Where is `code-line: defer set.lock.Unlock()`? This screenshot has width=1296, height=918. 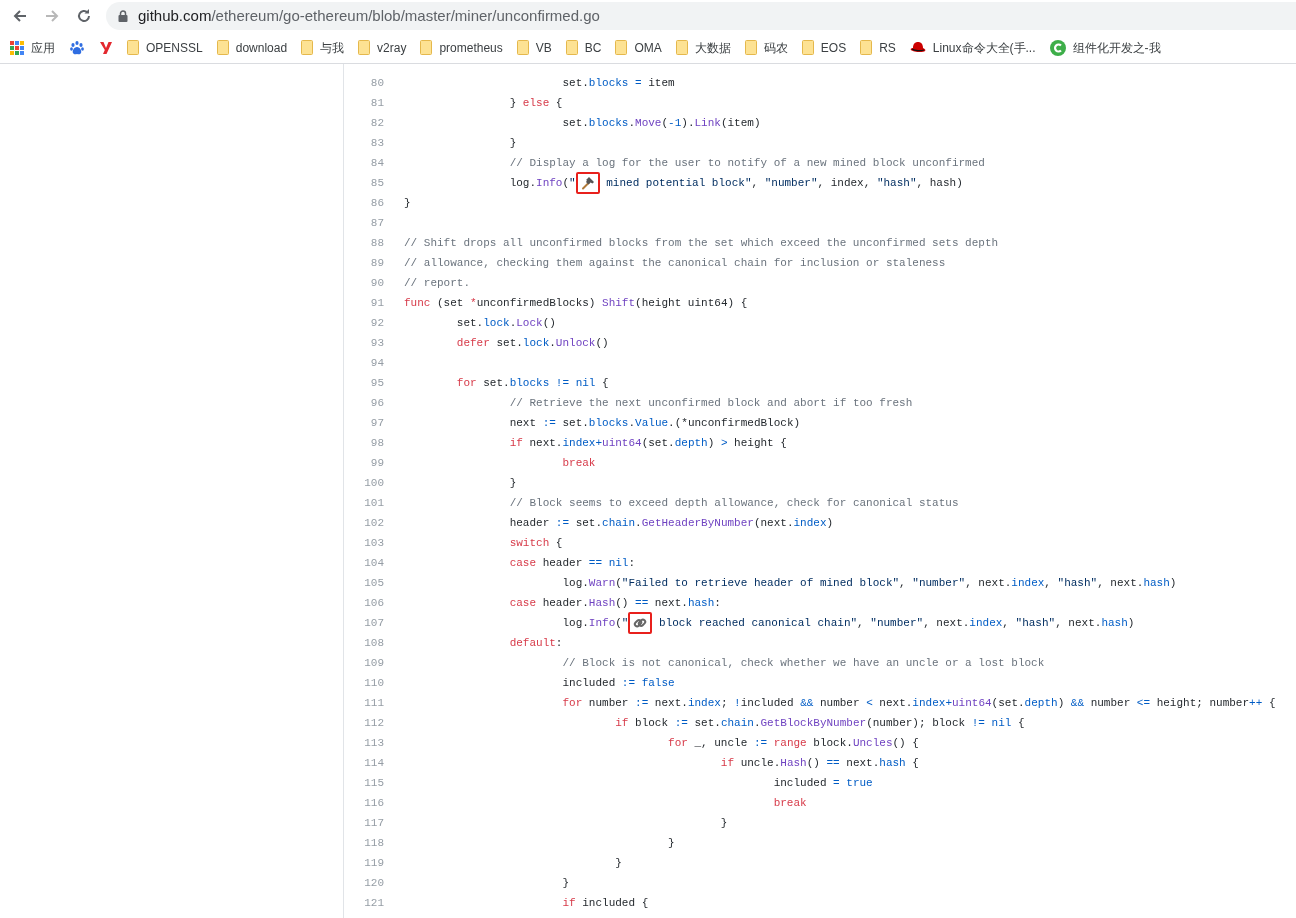 code-line: defer set.lock.Unlock() is located at coordinates (532, 343).